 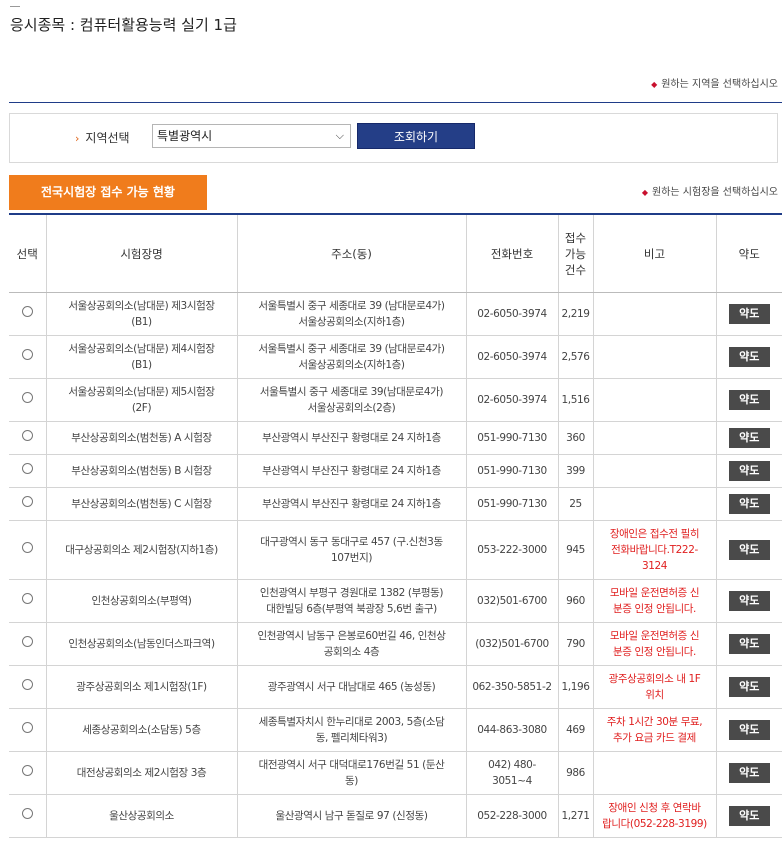 I want to click on region-hint-text: 원하는 지역을 선택하십시오, so click(x=719, y=84).